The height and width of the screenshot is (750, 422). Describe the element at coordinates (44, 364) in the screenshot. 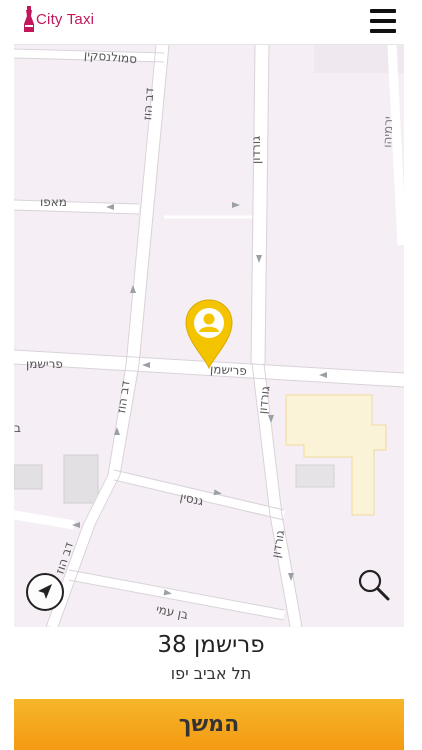

I see `street-label-frishman-left: פרישמן` at that location.